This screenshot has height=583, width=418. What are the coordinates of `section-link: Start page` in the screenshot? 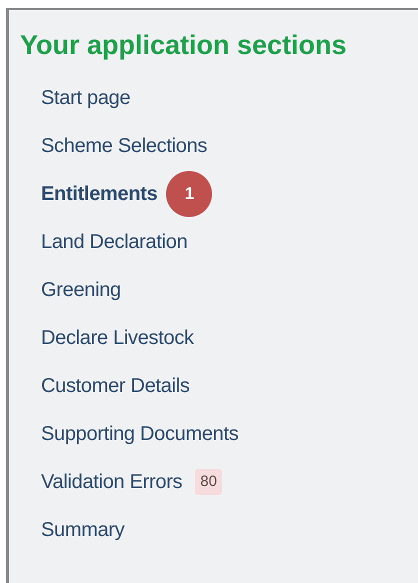 It's located at (85, 98).